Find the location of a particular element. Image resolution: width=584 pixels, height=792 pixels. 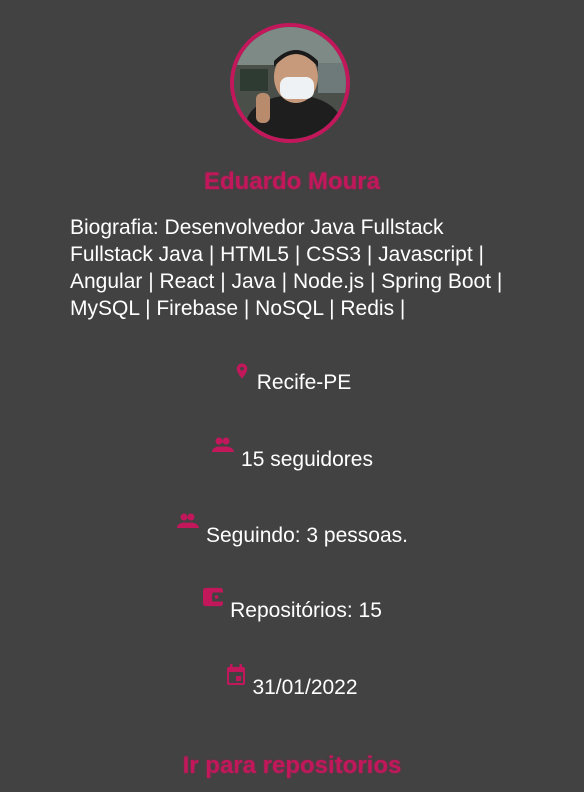

location-row: Recife-PE is located at coordinates (292, 380).